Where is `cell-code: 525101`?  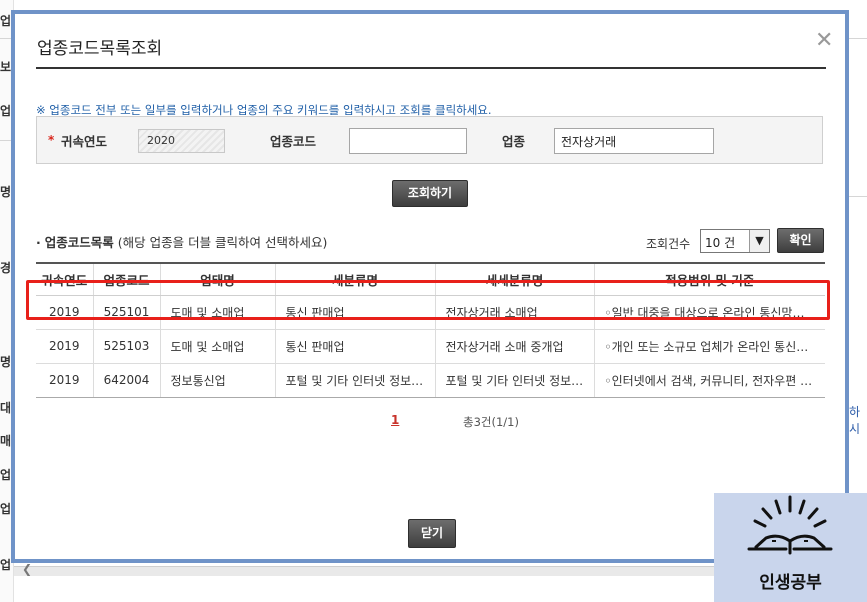
cell-code: 525101 is located at coordinates (126, 312).